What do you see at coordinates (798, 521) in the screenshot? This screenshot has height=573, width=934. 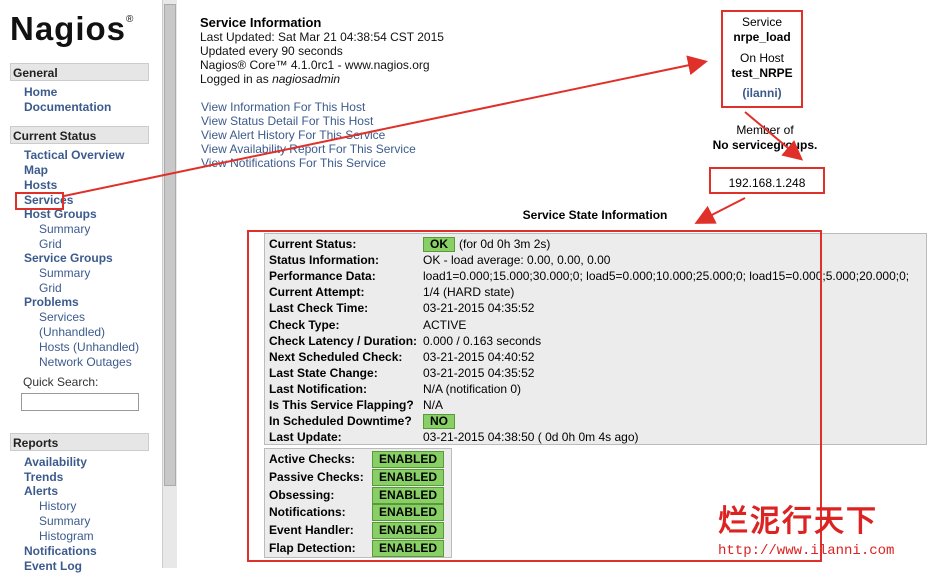 I see `watermark-text: 烂泥行天下` at bounding box center [798, 521].